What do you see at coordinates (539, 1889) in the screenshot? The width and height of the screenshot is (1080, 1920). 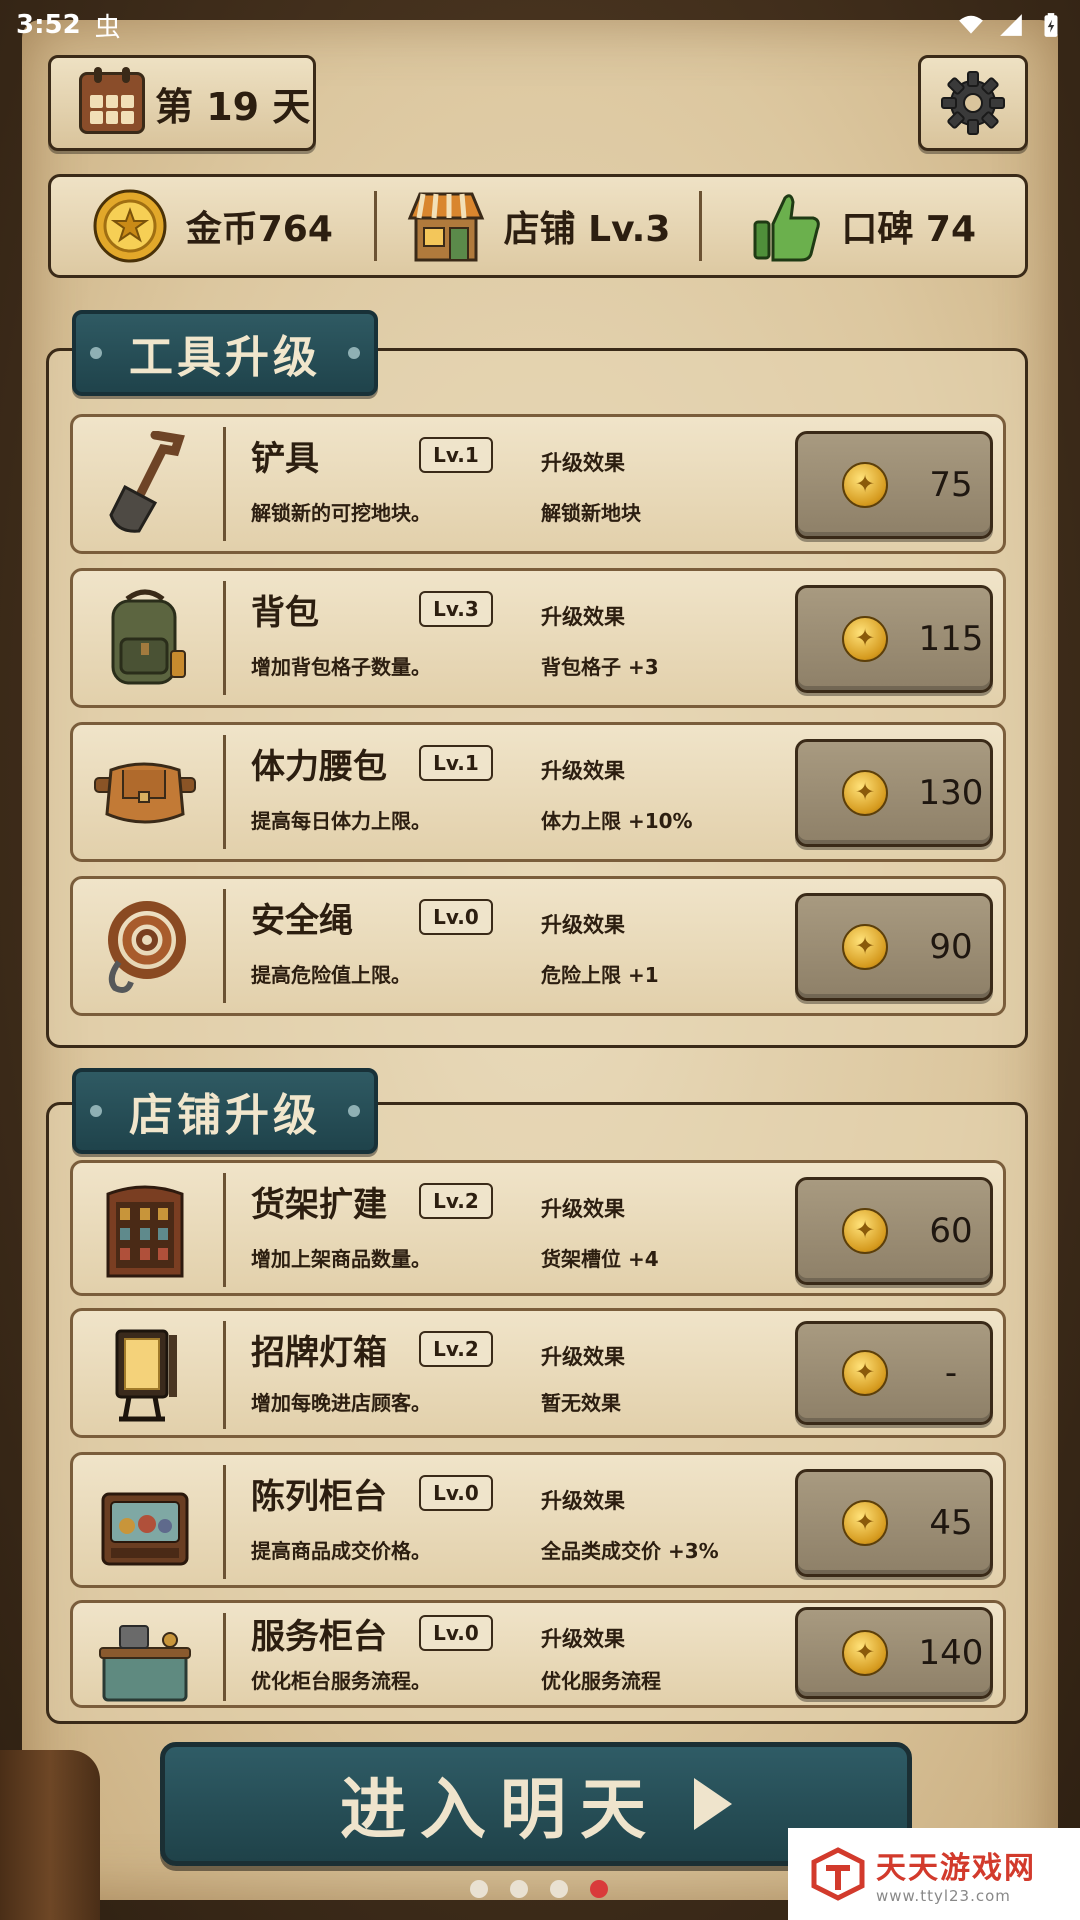 I see `page-indicator` at bounding box center [539, 1889].